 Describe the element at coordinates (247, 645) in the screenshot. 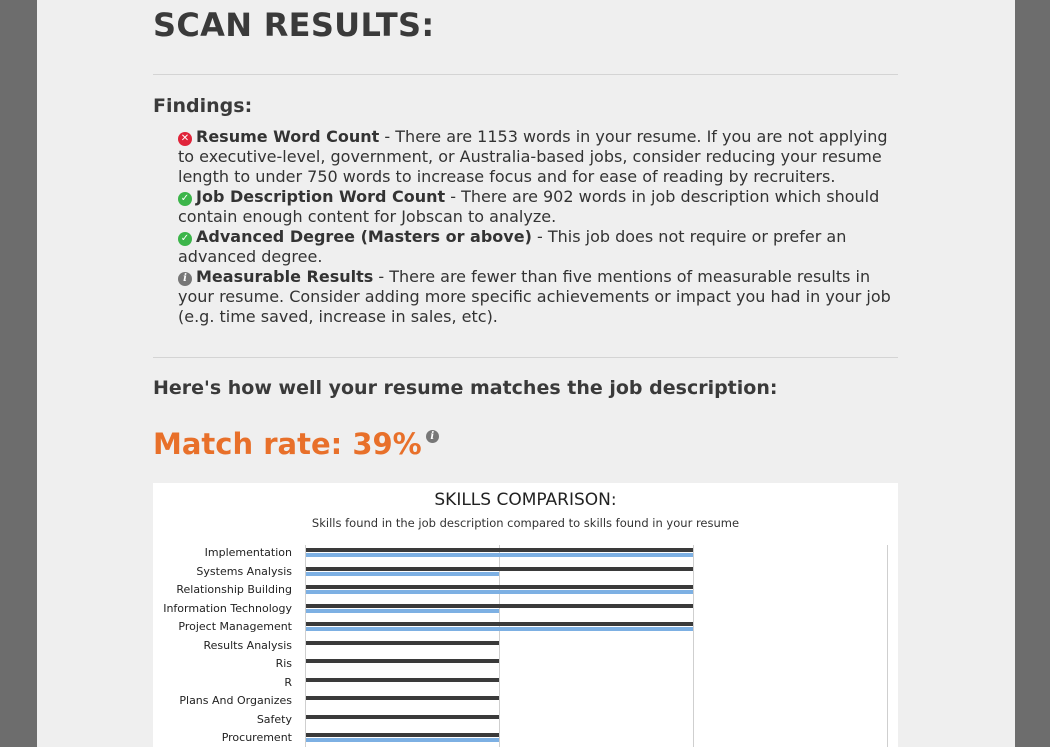

I see `chart-category-label: Results Analysis` at that location.